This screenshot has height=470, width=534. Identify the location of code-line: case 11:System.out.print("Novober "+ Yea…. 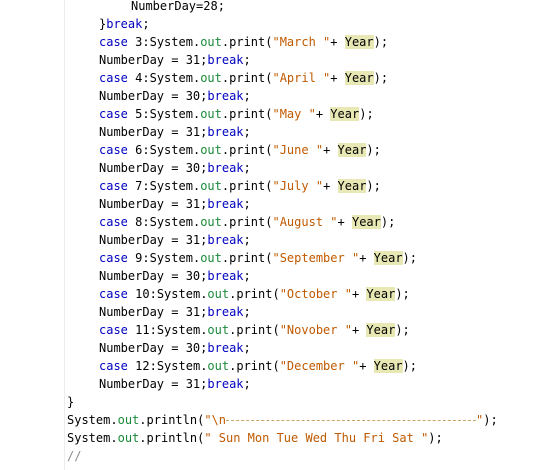
(254, 330).